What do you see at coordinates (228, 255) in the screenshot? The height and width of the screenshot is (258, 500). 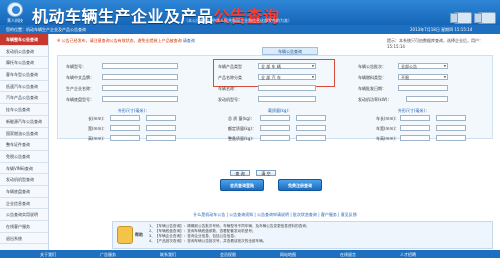 I see `footer-link-member: 会员权限` at bounding box center [228, 255].